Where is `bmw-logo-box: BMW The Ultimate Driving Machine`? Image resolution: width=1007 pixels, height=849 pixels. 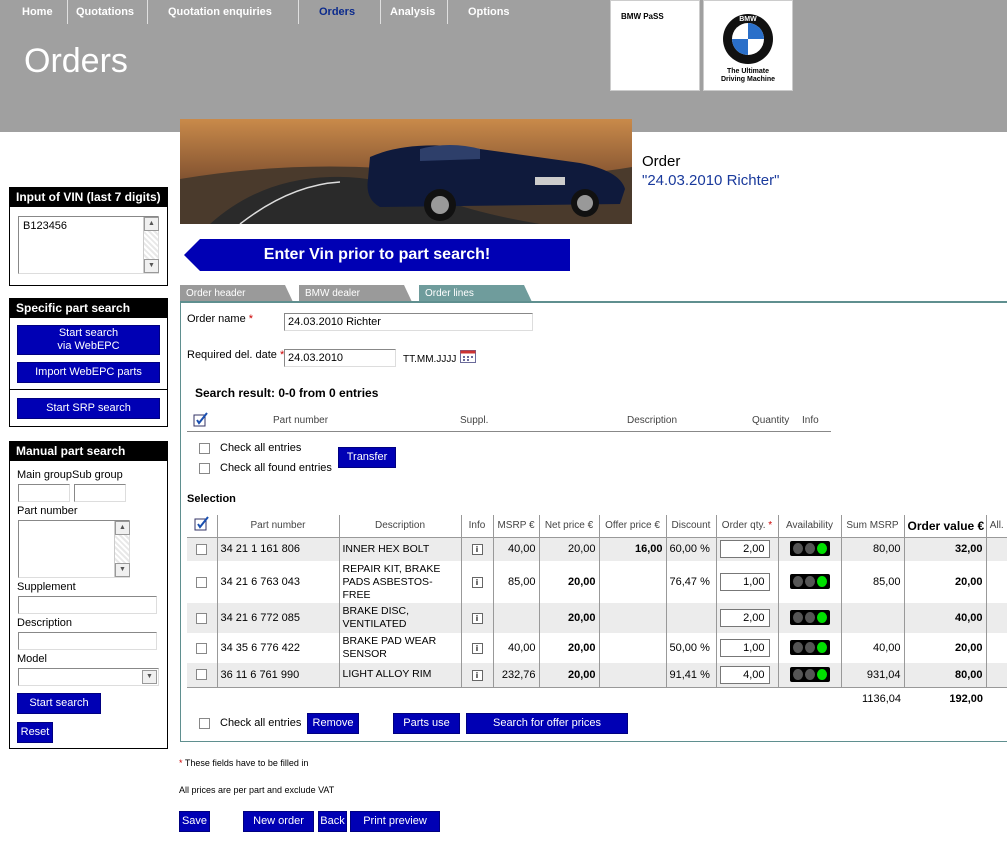
bmw-logo-box: BMW The Ultimate Driving Machine is located at coordinates (748, 45).